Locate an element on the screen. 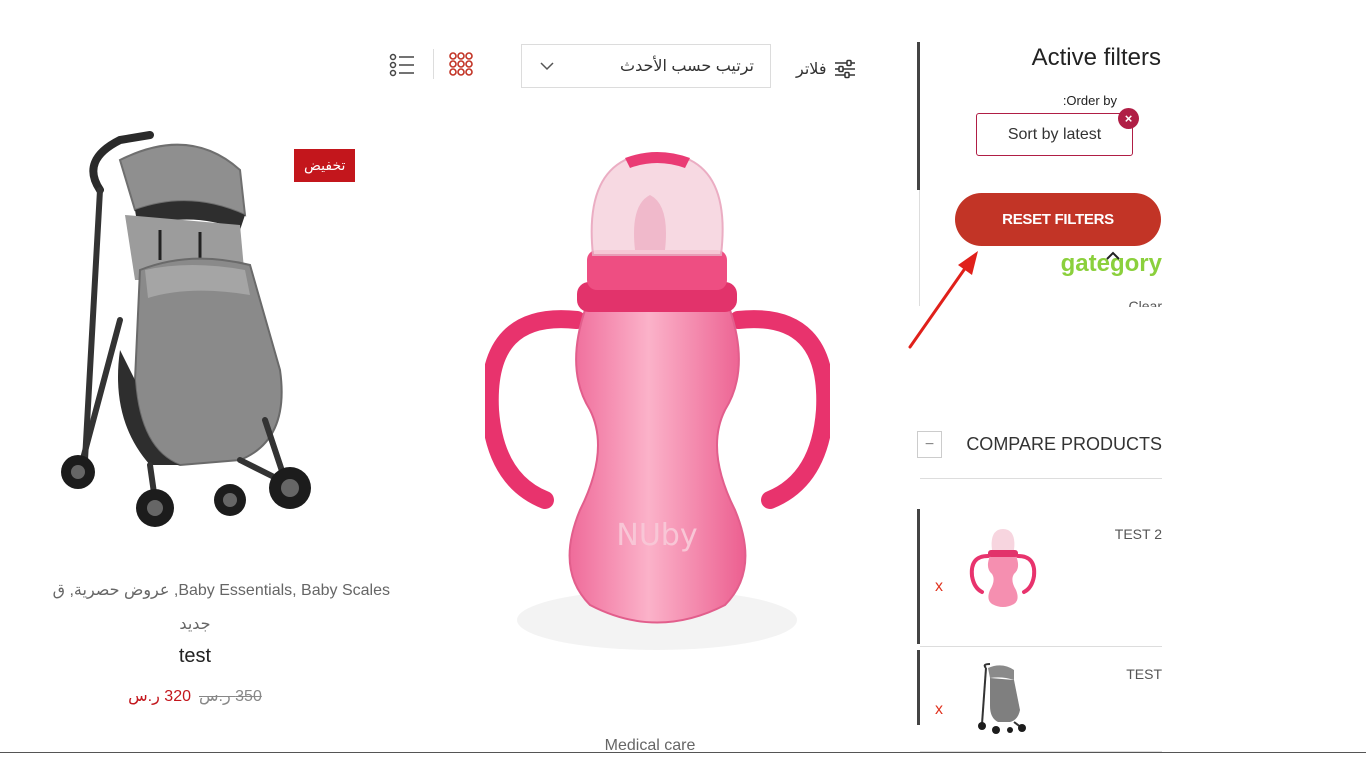  compare-products-title: COMPARE PRODUCTS is located at coordinates (1064, 444).